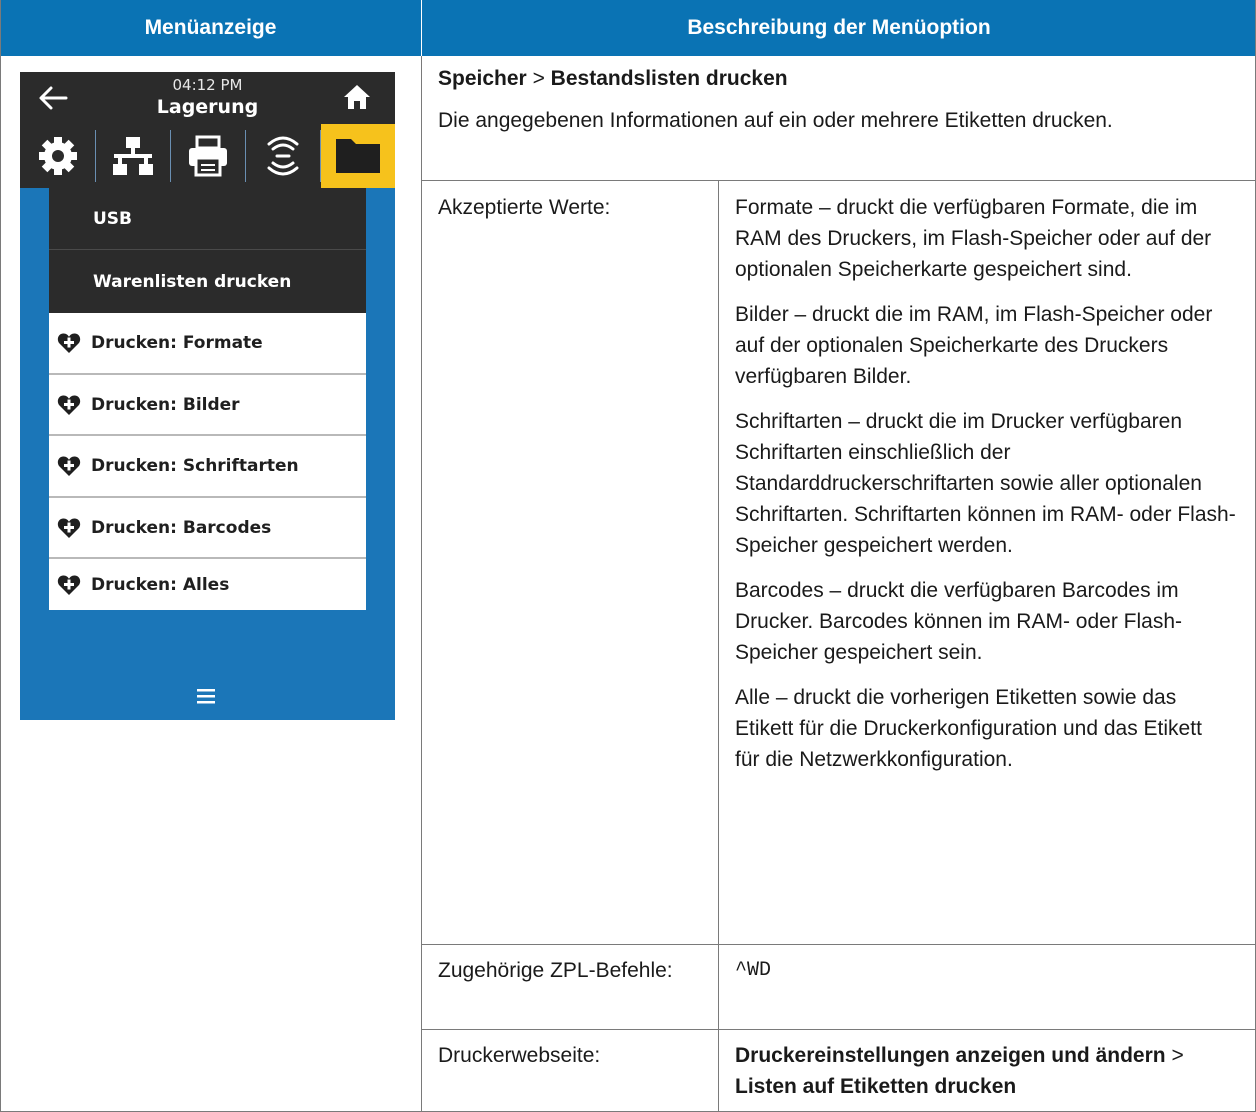 This screenshot has height=1112, width=1256. Describe the element at coordinates (876, 1086) in the screenshot. I see `webpage-path-part: Listen auf Etiketten drucken` at that location.